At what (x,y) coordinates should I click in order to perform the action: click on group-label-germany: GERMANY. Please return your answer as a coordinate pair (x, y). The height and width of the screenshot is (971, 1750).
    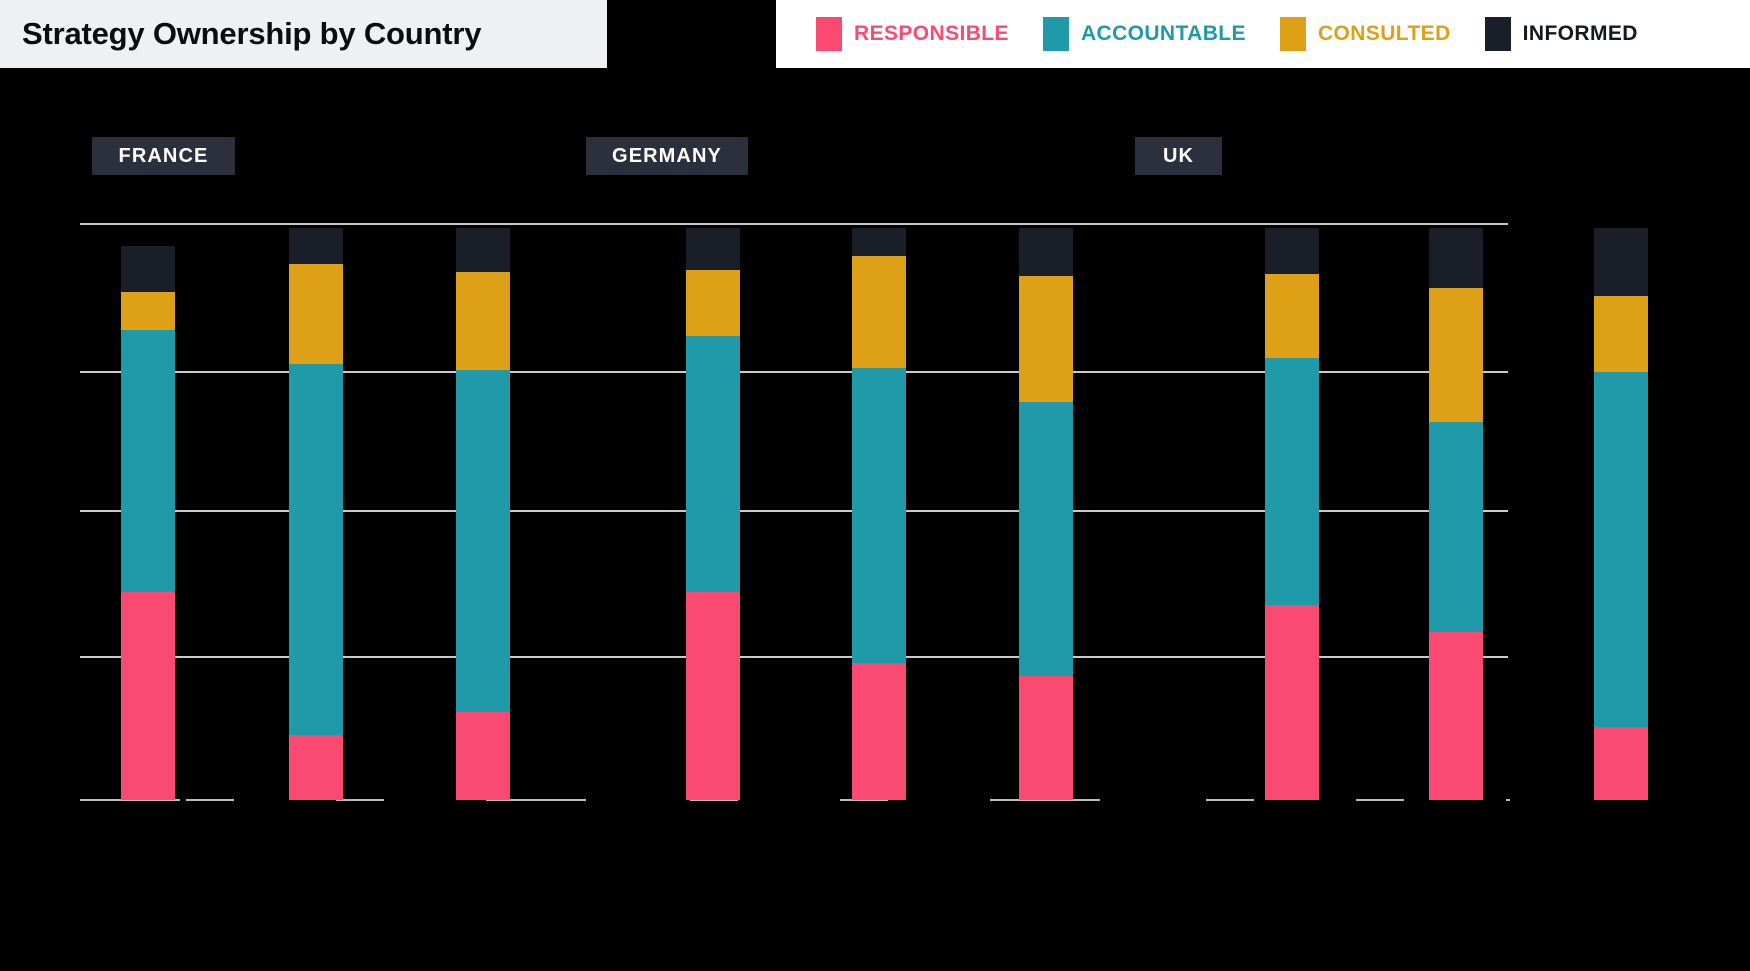
    Looking at the image, I should click on (667, 156).